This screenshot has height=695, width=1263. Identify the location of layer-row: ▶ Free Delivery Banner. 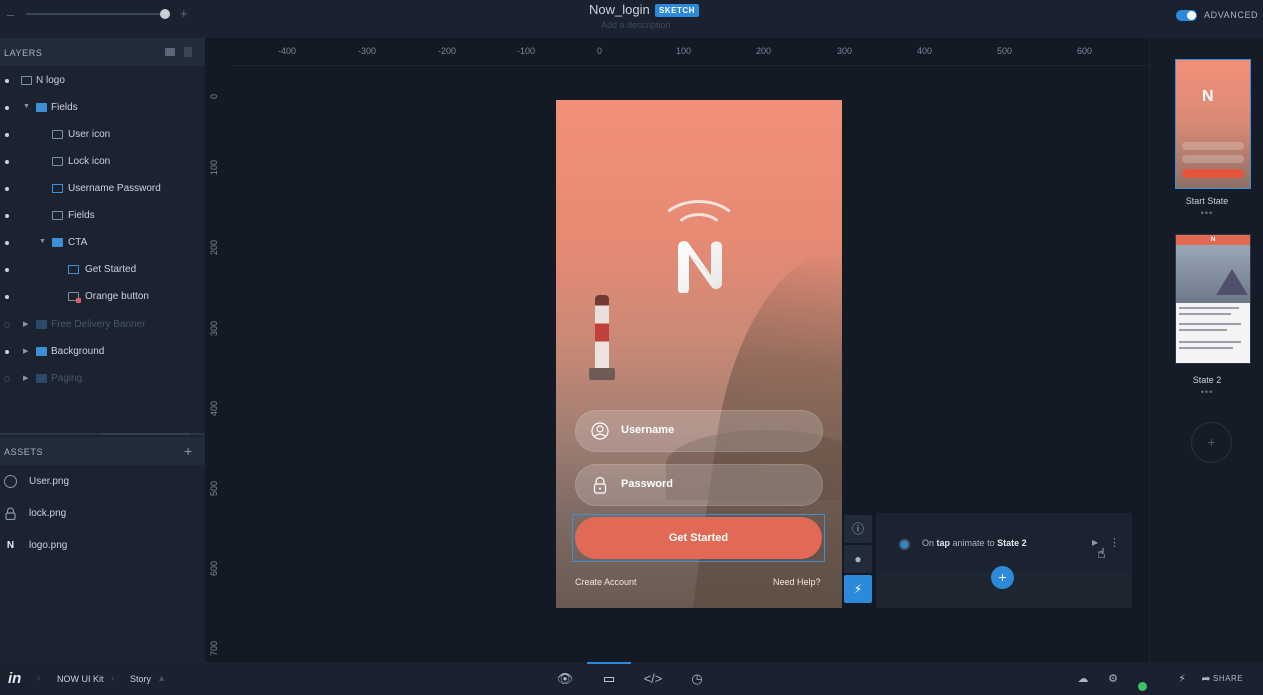
(102, 325).